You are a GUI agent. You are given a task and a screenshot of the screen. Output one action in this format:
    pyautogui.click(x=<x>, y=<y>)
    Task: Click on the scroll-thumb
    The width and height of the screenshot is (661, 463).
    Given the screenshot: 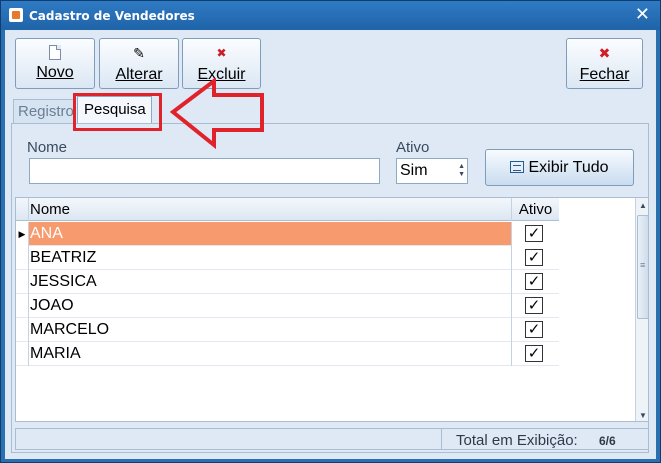 What is the action you would take?
    pyautogui.click(x=642, y=267)
    